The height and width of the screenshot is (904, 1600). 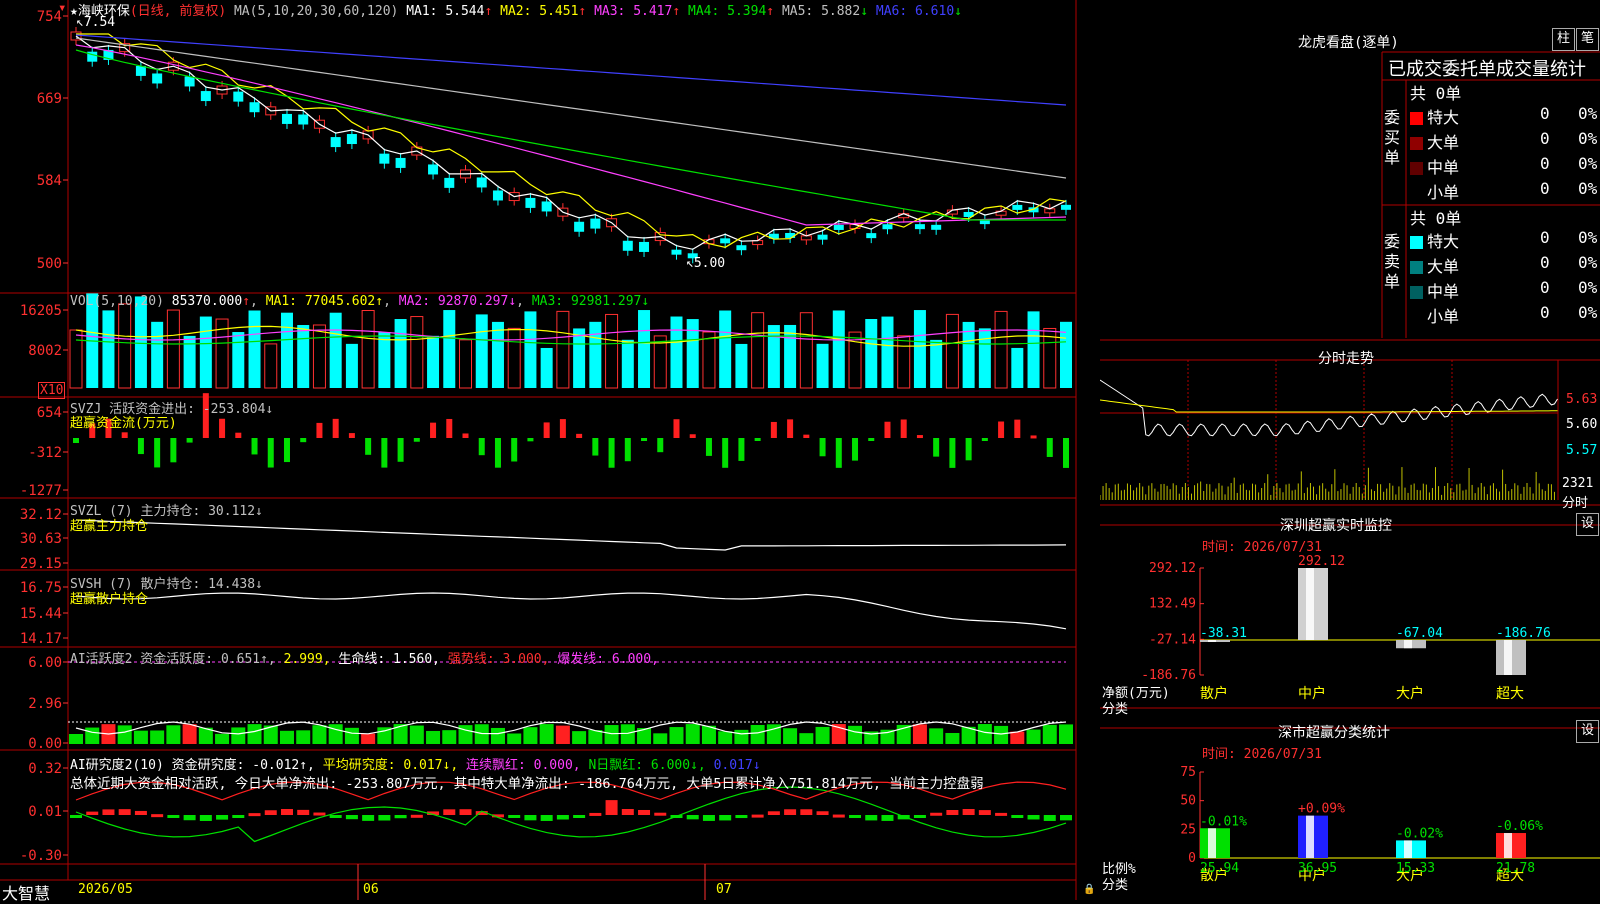 What do you see at coordinates (1587, 524) in the screenshot?
I see `monitor-settings-button: 设` at bounding box center [1587, 524].